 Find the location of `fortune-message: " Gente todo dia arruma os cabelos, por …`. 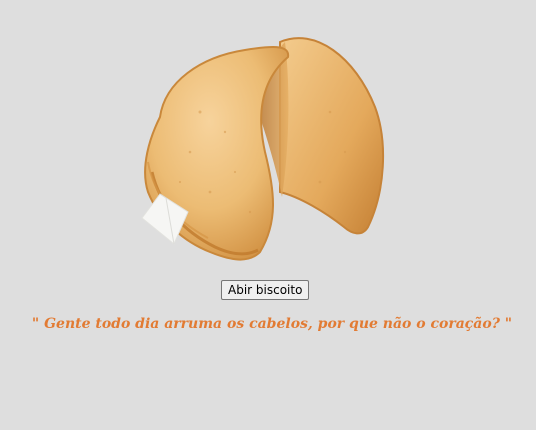

fortune-message: " Gente todo dia arruma os cabelos, por … is located at coordinates (272, 324).